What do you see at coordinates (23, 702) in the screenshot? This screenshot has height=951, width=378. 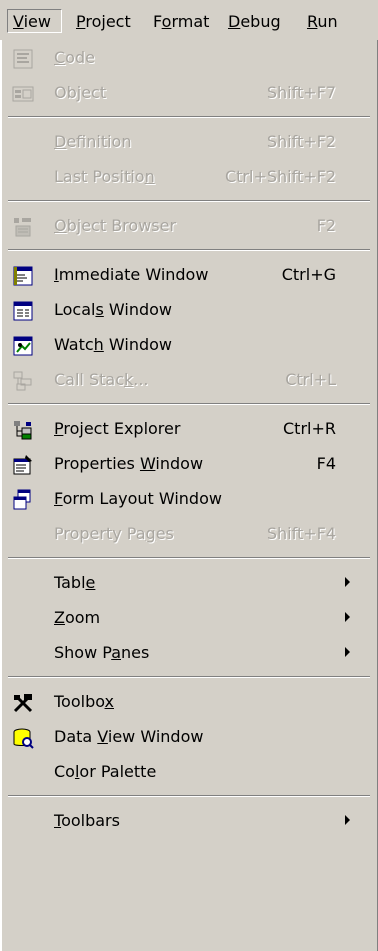 I see `toolbox-icon` at bounding box center [23, 702].